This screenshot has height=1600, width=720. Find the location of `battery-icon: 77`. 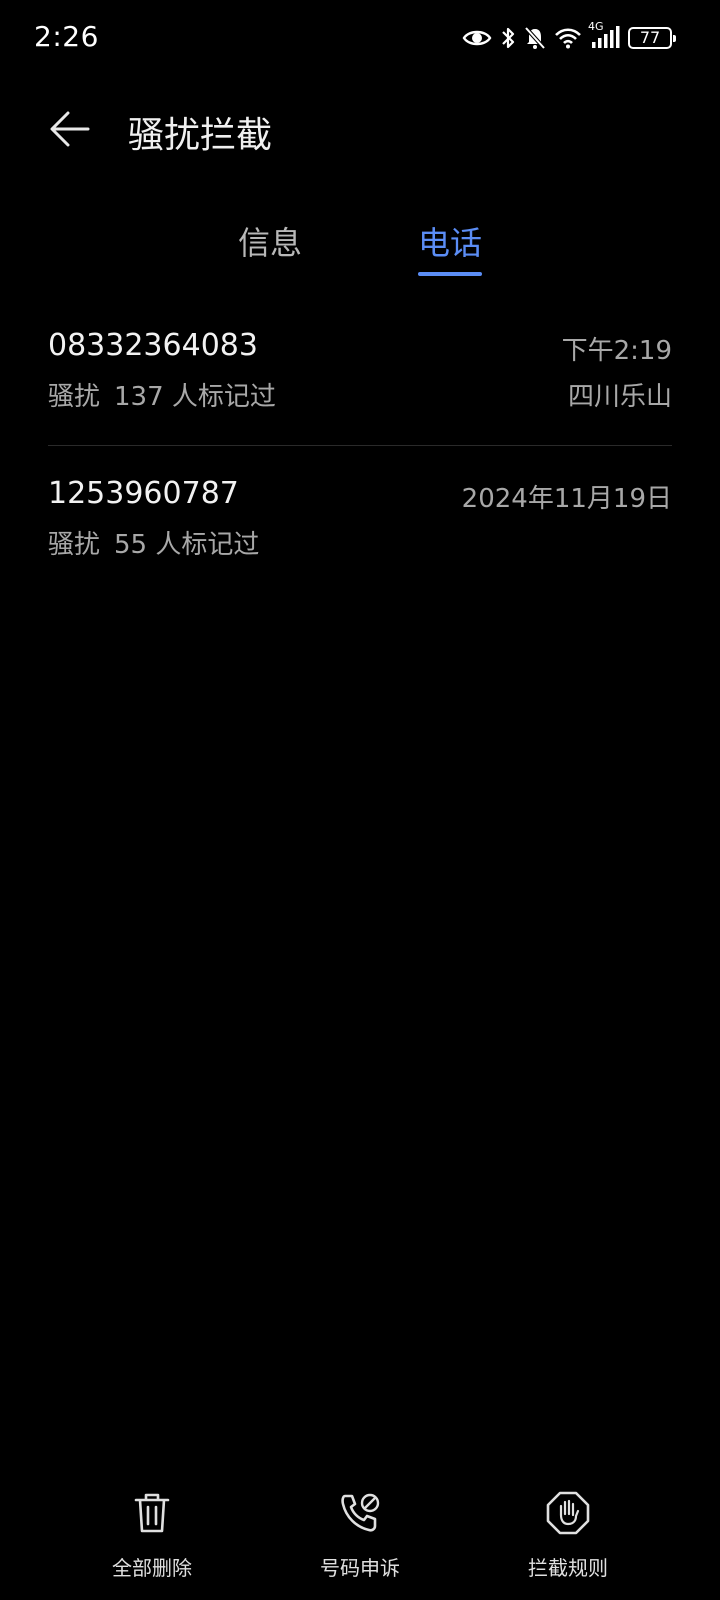

battery-icon: 77 is located at coordinates (652, 38).